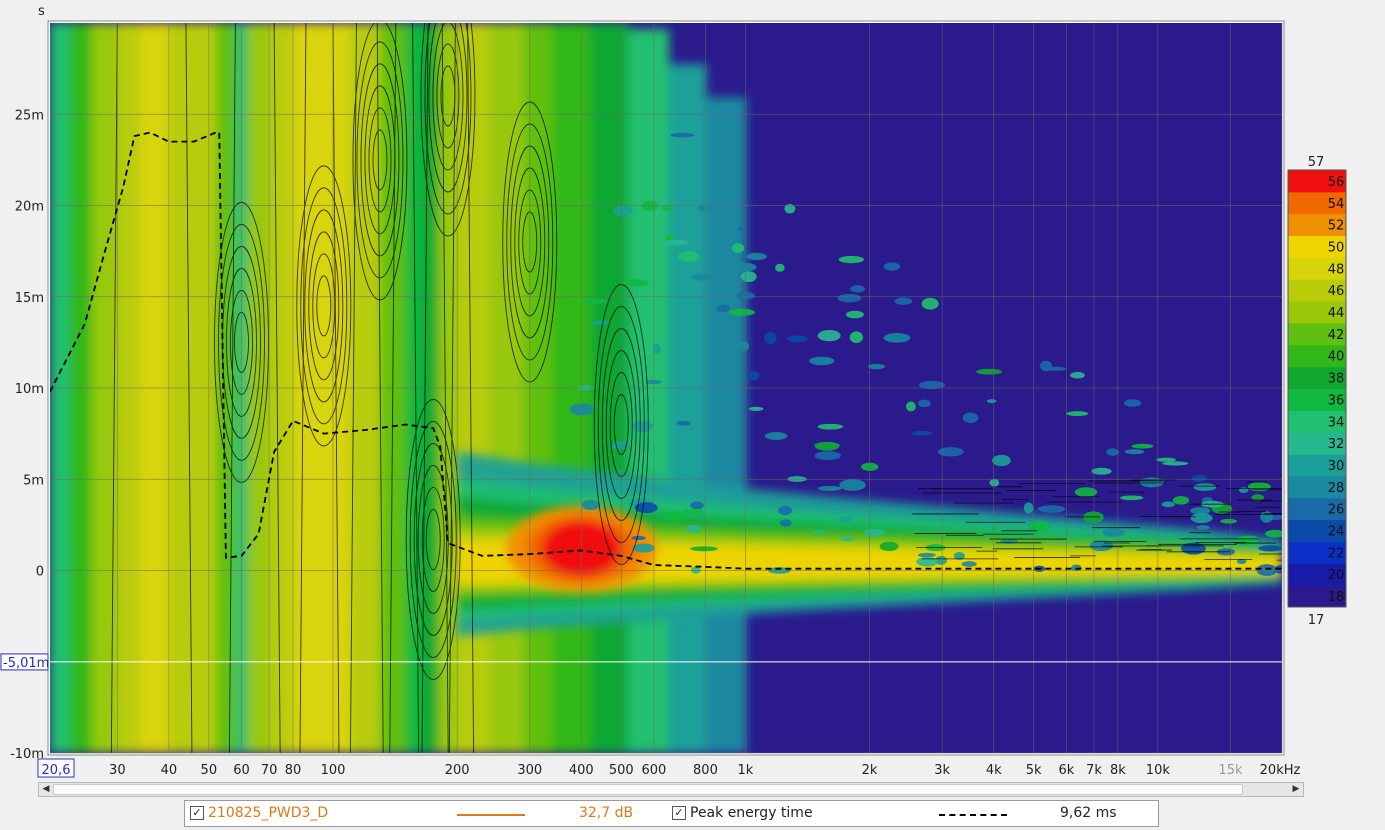  What do you see at coordinates (1296, 789) in the screenshot?
I see `scroll-right-icon: ▶` at bounding box center [1296, 789].